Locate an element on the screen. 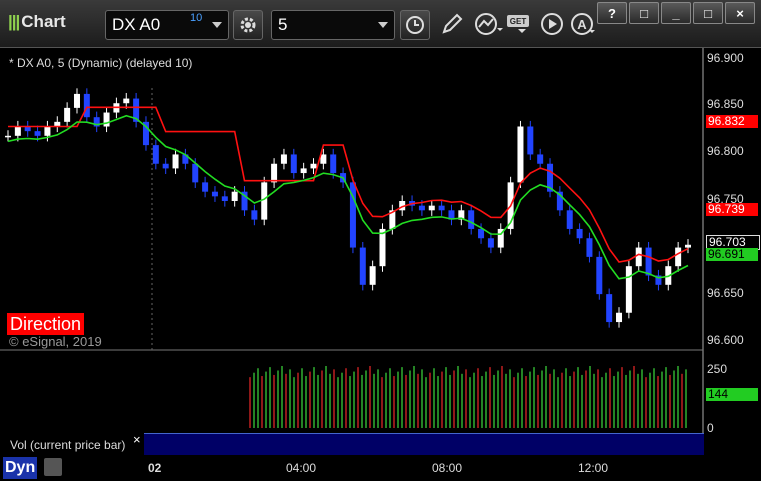 Image resolution: width=761 pixels, height=481 pixels. symbol-delay-badge: 10 is located at coordinates (196, 18).